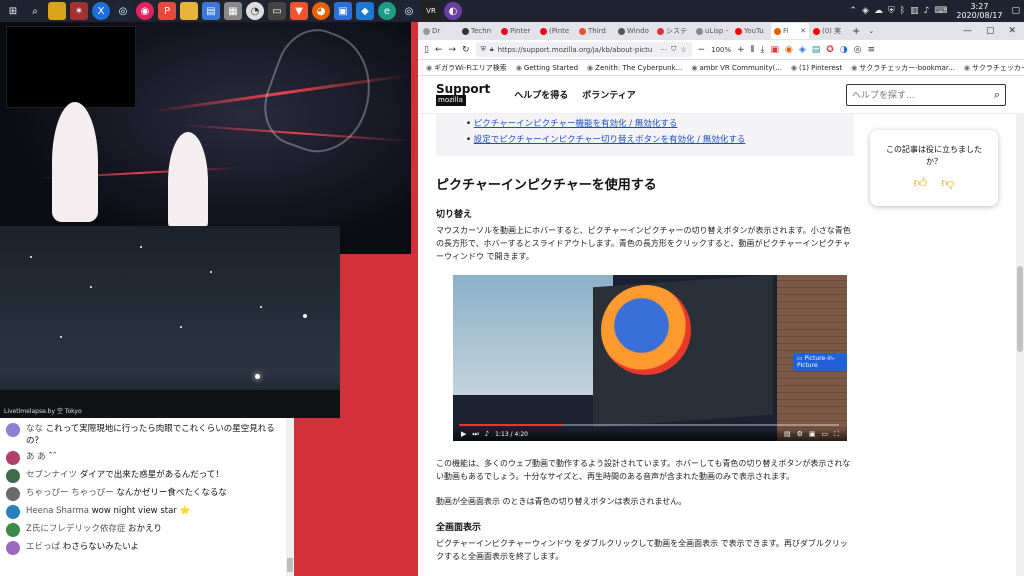 Image resolution: width=1024 pixels, height=576 pixels. Describe the element at coordinates (663, 50) in the screenshot. I see `page-actions-icon: ···` at that location.